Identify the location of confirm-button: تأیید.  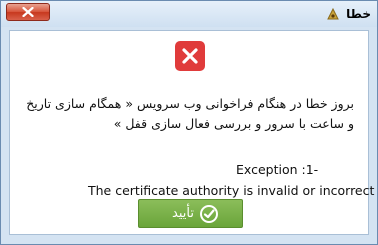
(190, 213).